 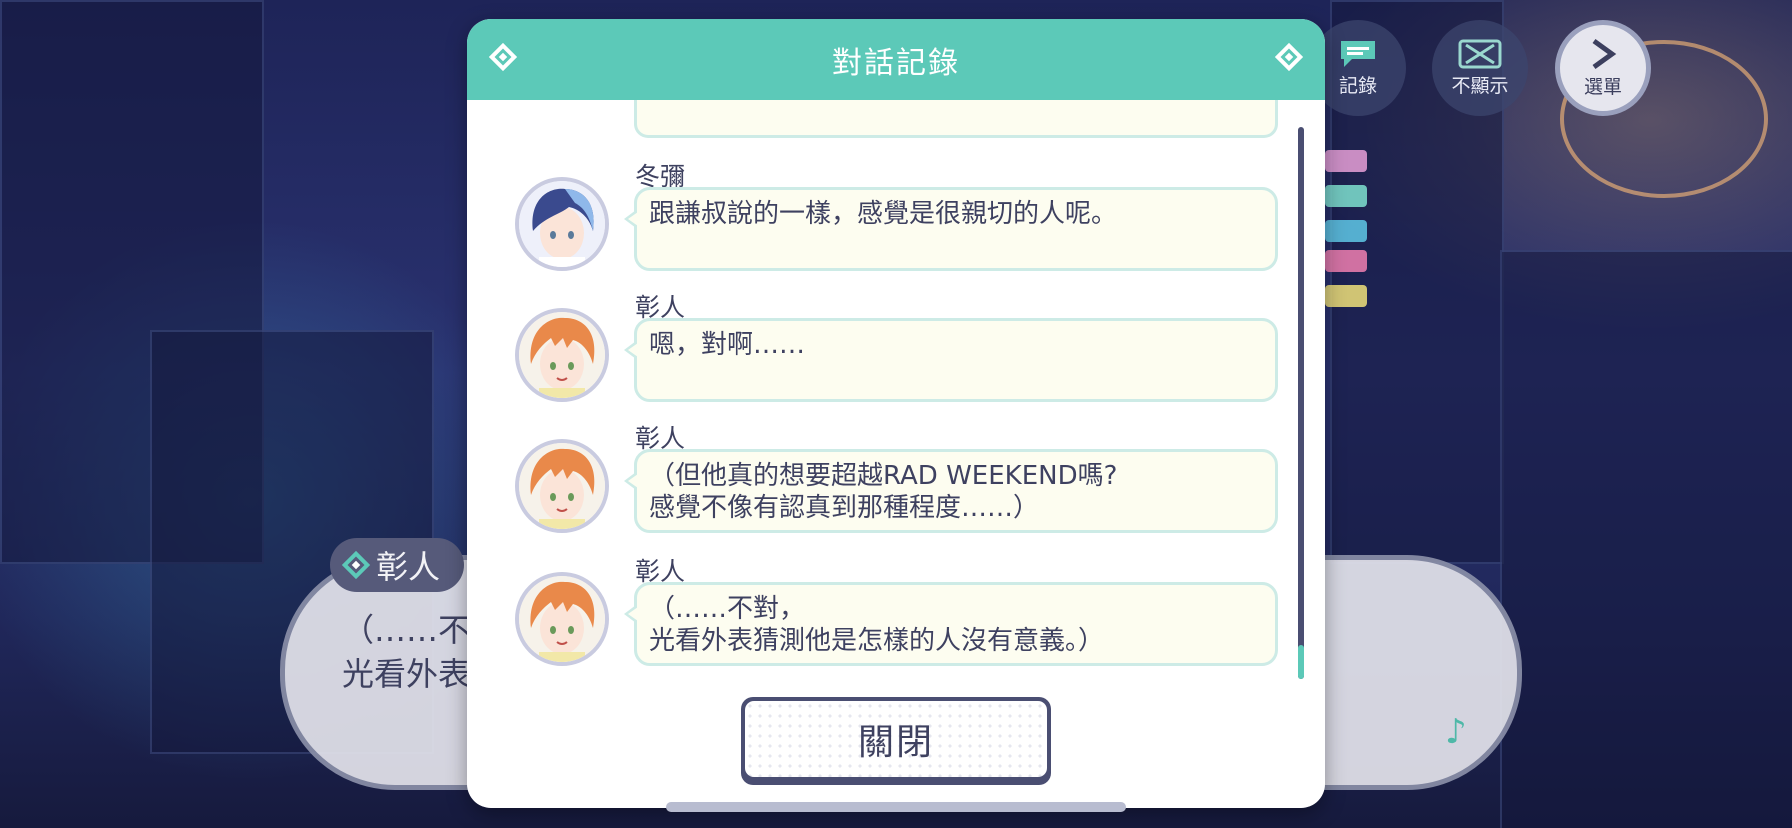 I want to click on log-scrollbar-thumb, so click(x=1301, y=662).